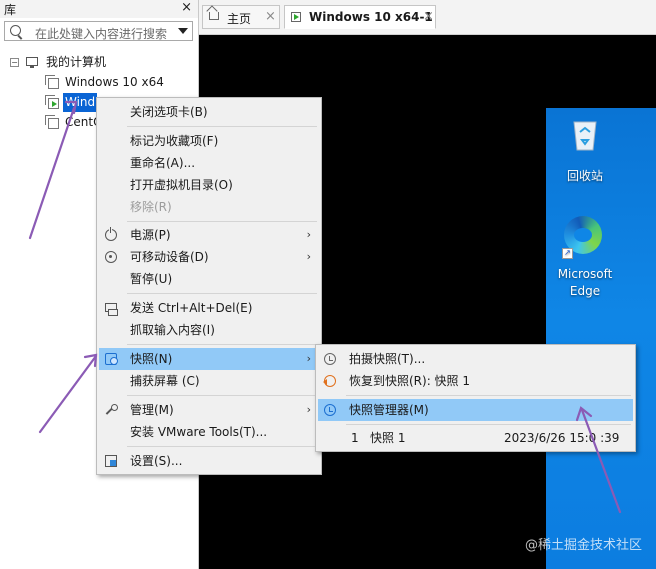  Describe the element at coordinates (601, 338) in the screenshot. I see `guest-desktop: 回收站 ↗ Microsoft Edge` at that location.